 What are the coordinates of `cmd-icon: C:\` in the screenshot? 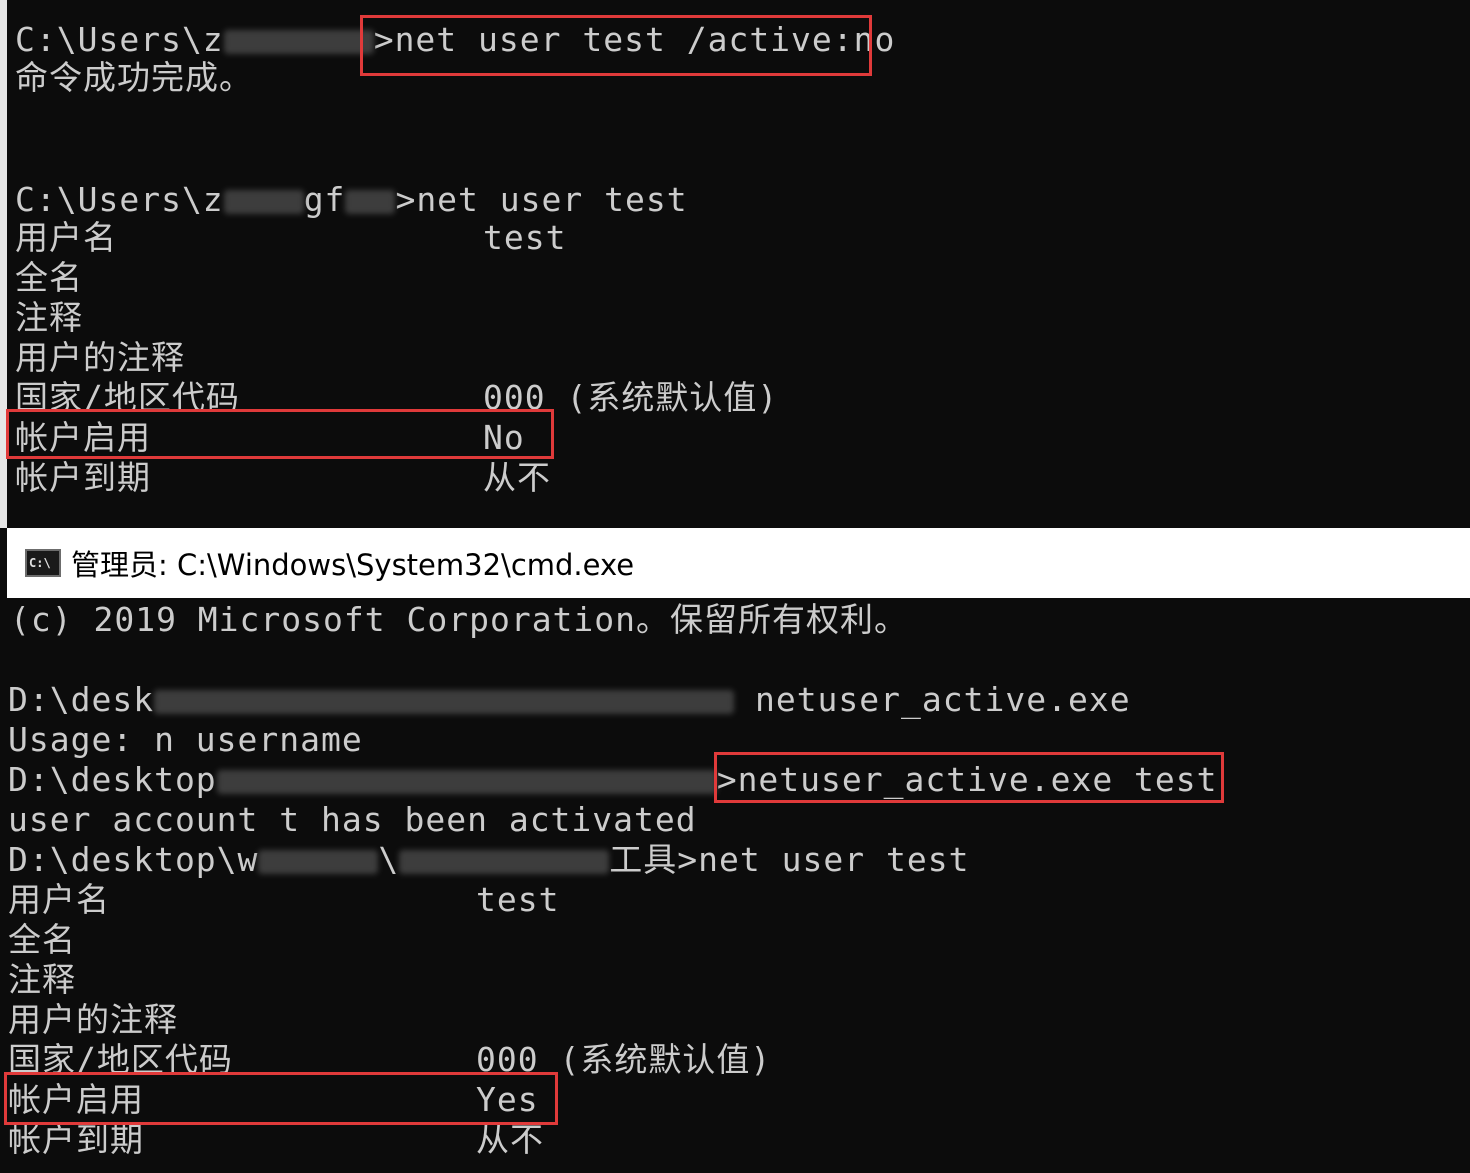 It's located at (43, 563).